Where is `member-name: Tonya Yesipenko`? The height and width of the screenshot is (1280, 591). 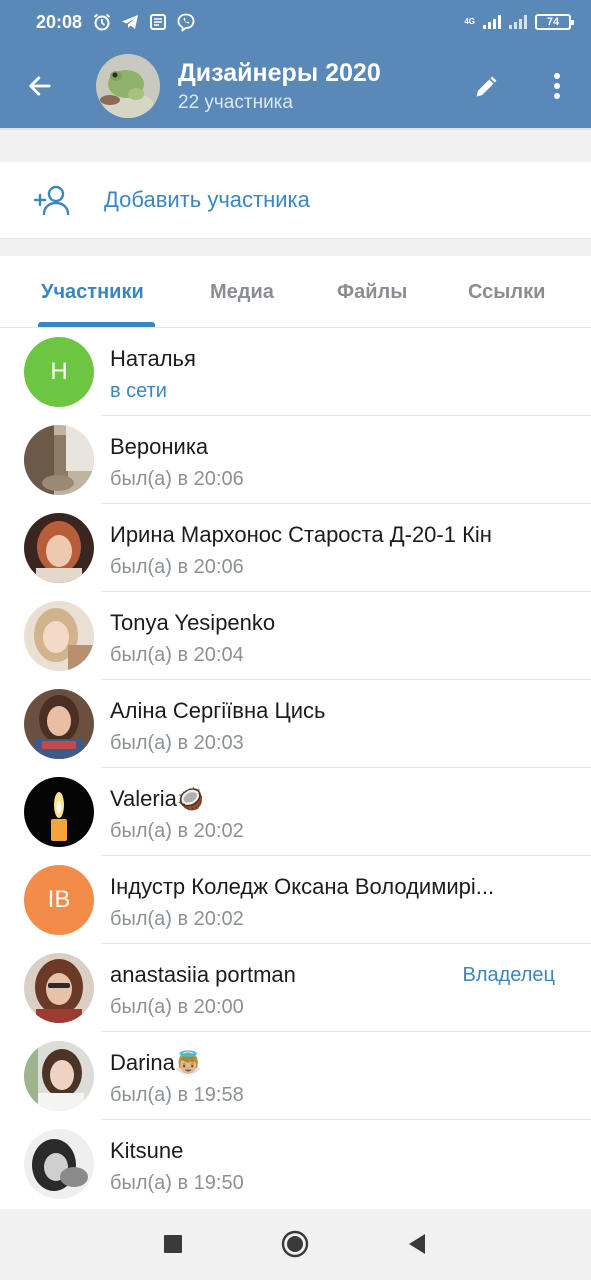
member-name: Tonya Yesipenko is located at coordinates (193, 622).